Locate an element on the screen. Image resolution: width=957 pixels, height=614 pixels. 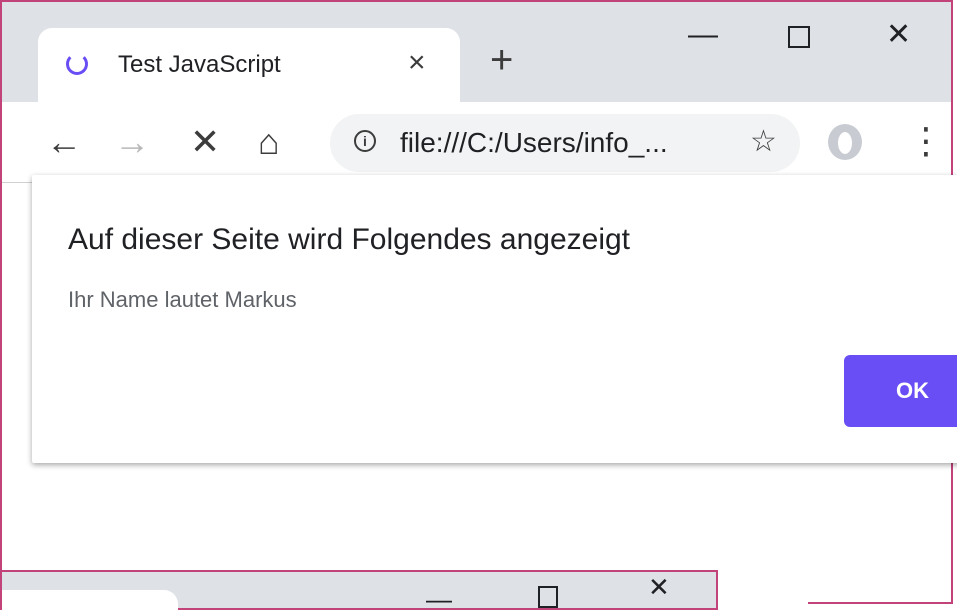
dialog-message: Ihr Name lautet Markus is located at coordinates (182, 299).